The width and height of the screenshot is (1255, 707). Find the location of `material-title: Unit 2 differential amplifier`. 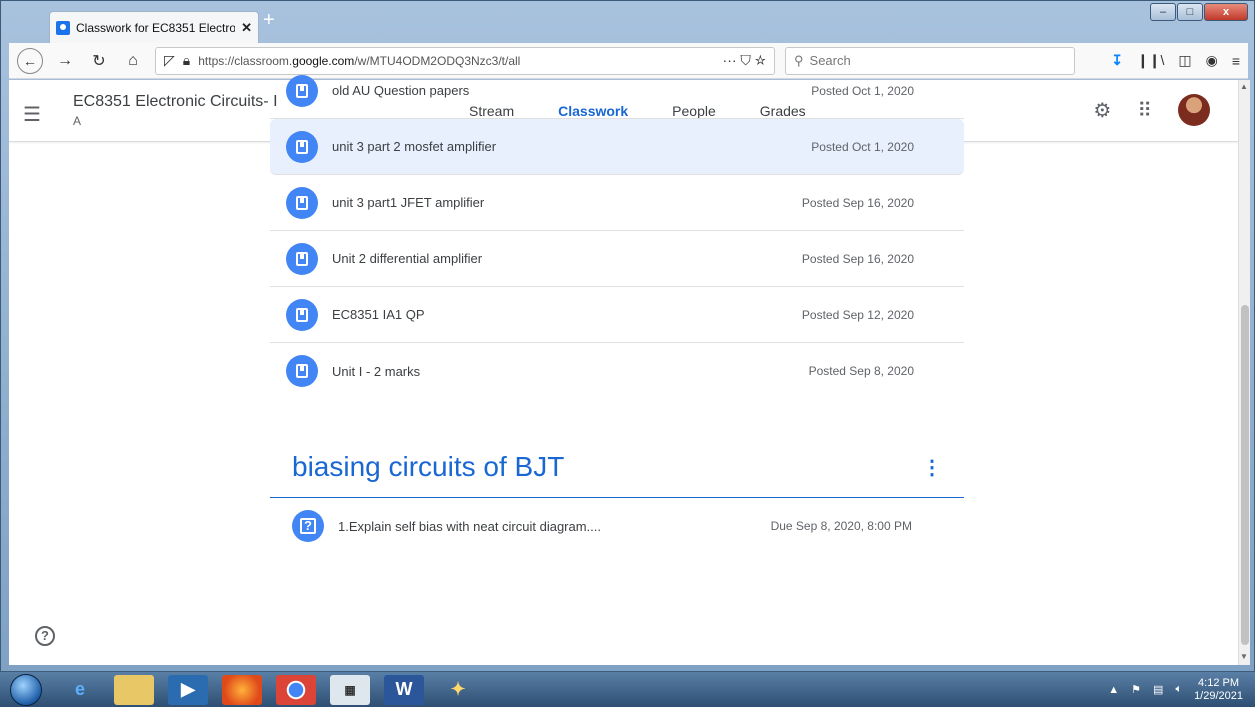

material-title: Unit 2 differential amplifier is located at coordinates (407, 258).